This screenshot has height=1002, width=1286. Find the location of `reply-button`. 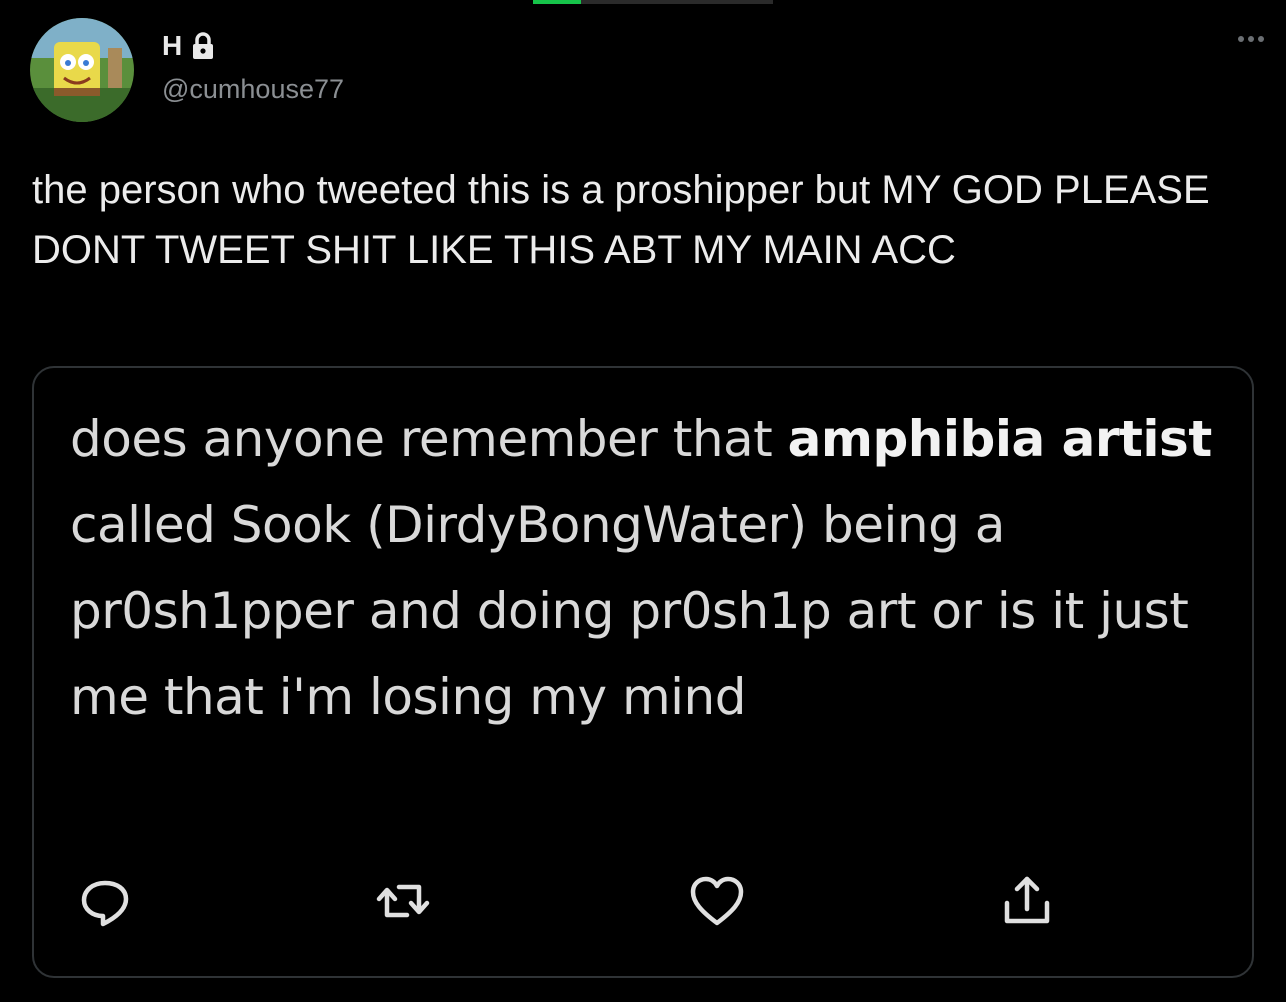

reply-button is located at coordinates (105, 901).